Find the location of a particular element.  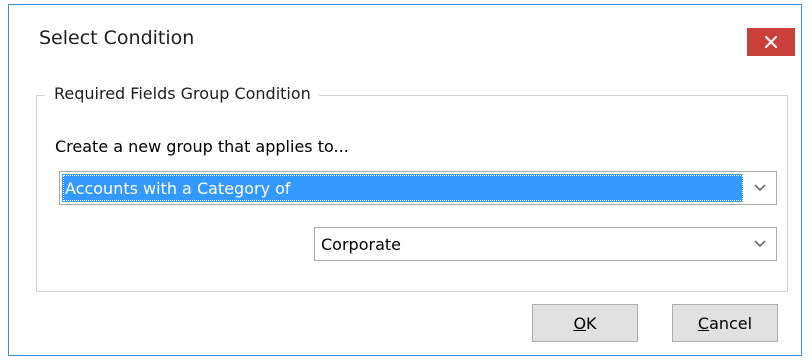

ok-button-label: K is located at coordinates (591, 323).